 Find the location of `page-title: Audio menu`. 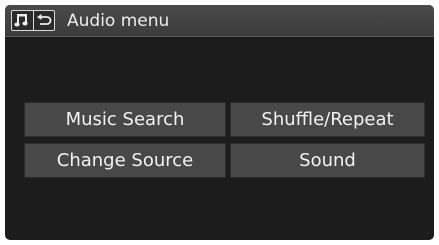

page-title: Audio menu is located at coordinates (118, 21).